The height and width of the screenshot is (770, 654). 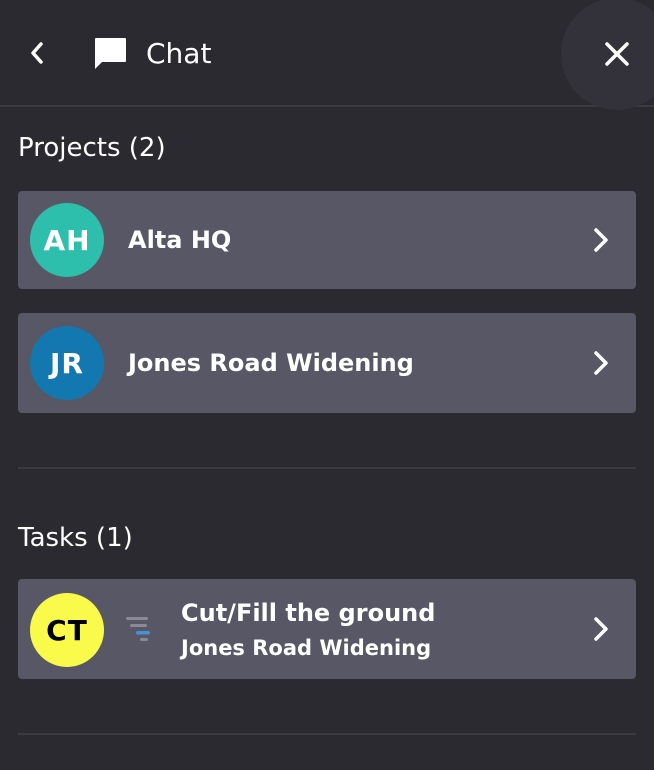 What do you see at coordinates (327, 240) in the screenshot?
I see `project-card-alta-hq: AH Alta HQ` at bounding box center [327, 240].